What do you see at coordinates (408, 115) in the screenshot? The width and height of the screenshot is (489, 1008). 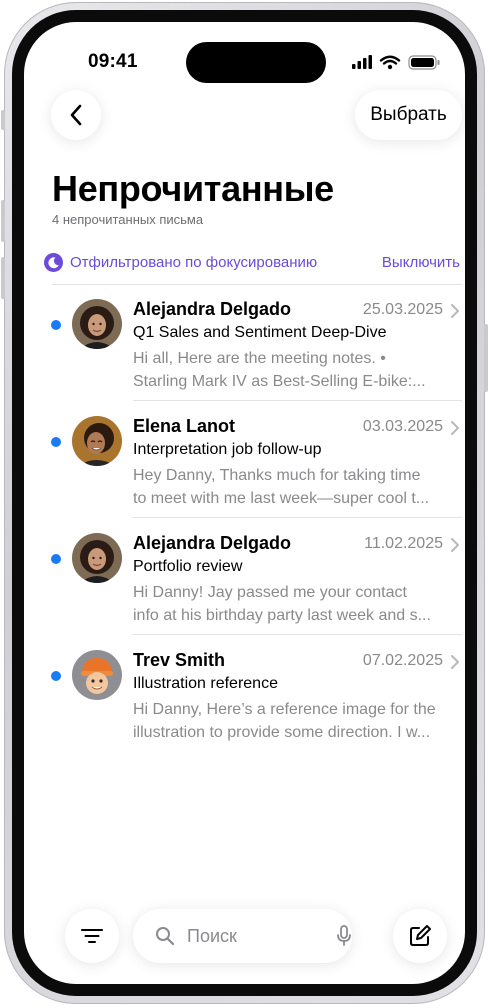 I see `select-button: Выбрать` at bounding box center [408, 115].